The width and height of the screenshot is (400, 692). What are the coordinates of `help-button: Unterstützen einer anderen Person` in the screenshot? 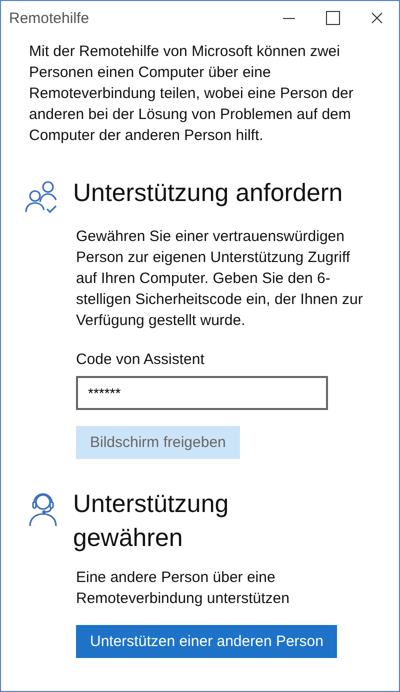 It's located at (207, 641).